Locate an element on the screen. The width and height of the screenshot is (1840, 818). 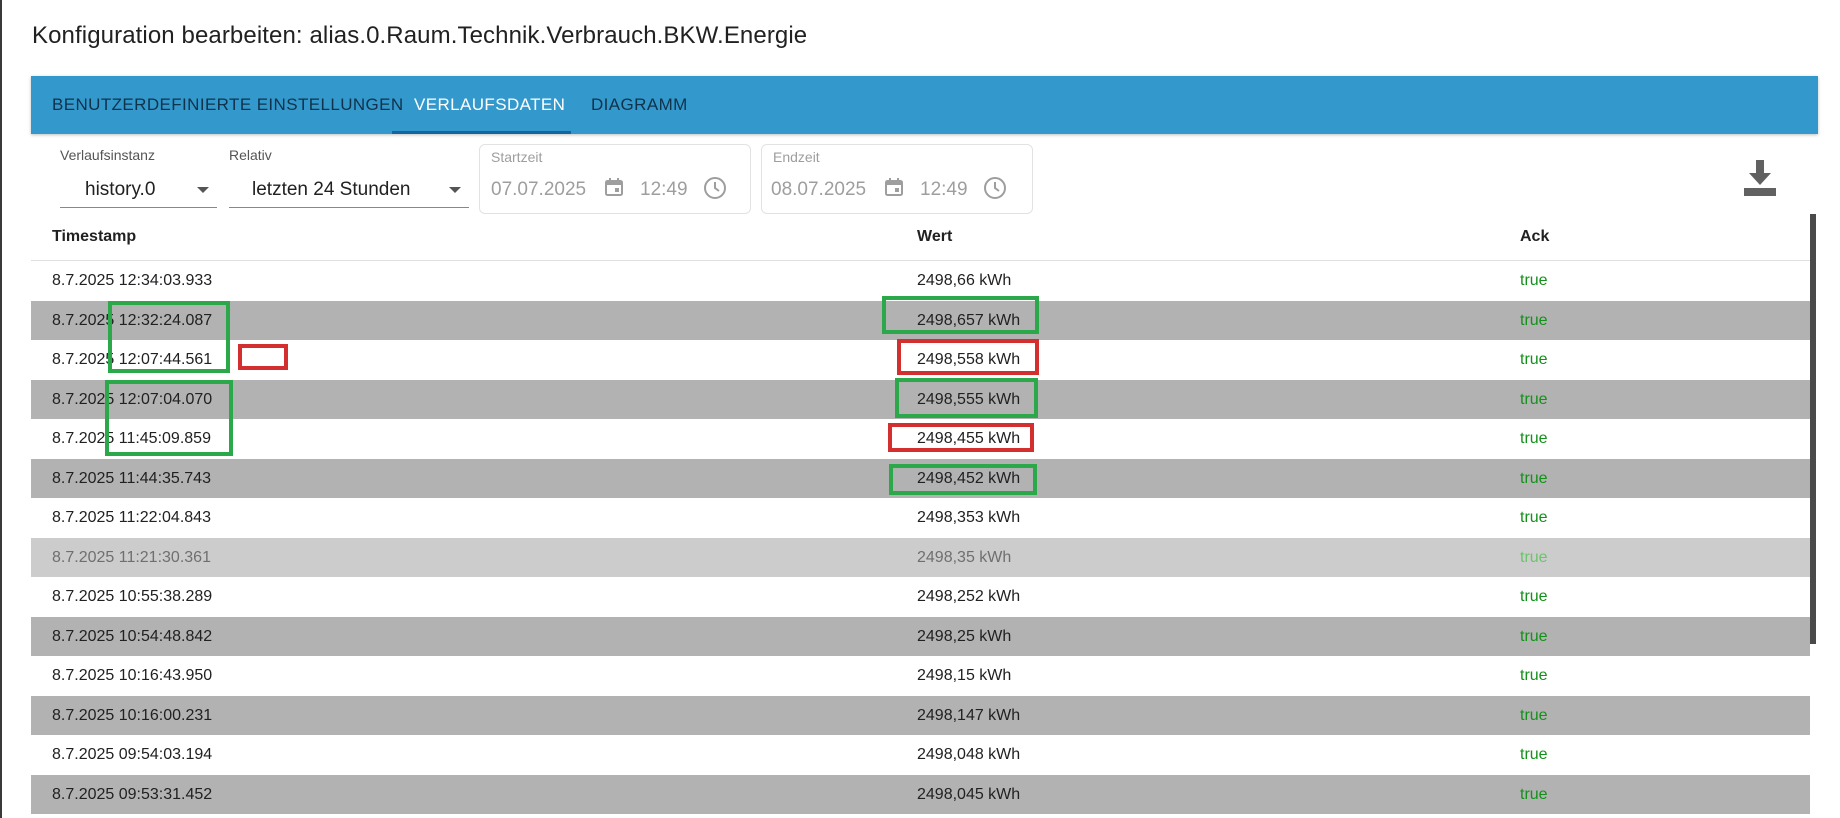
value-cell: 2498,66 kWh is located at coordinates (964, 280).